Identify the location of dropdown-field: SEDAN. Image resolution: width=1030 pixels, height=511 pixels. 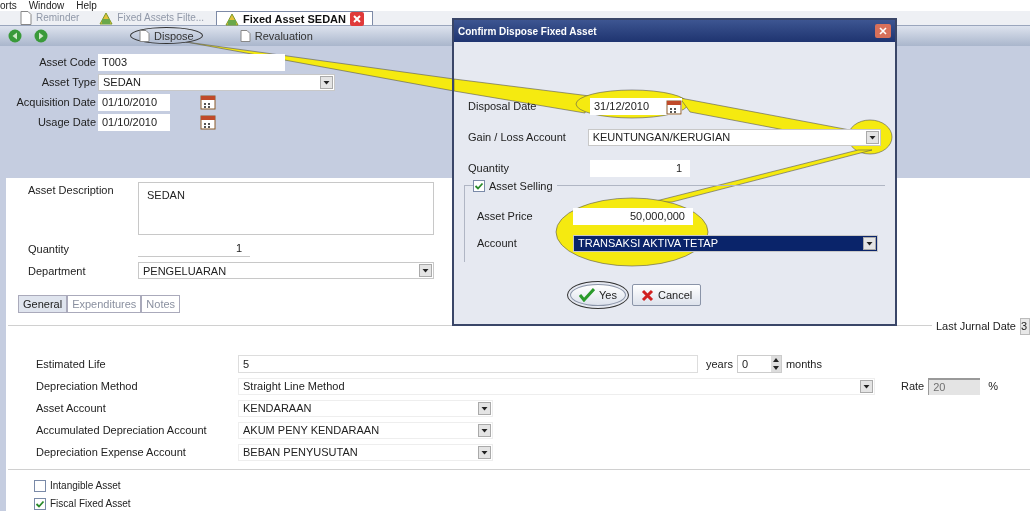
(216, 82).